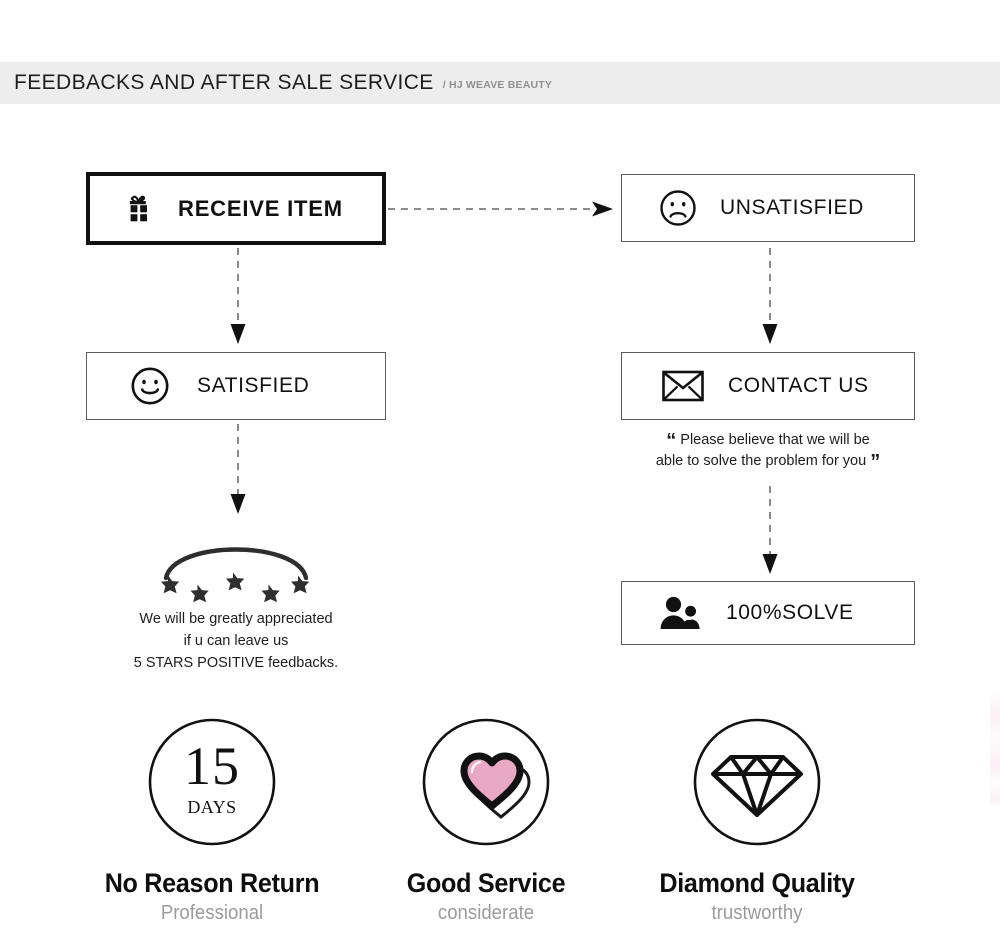 This screenshot has width=1000, height=930. What do you see at coordinates (486, 913) in the screenshot?
I see `badge-subtitle: considerate` at bounding box center [486, 913].